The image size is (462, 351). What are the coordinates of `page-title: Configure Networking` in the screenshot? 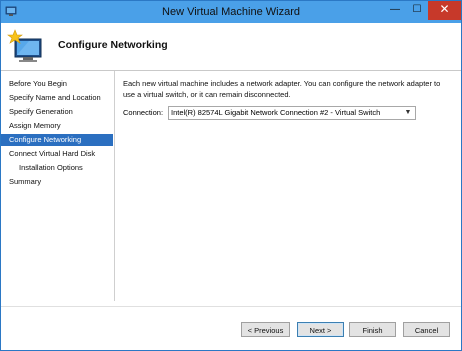 It's located at (113, 45).